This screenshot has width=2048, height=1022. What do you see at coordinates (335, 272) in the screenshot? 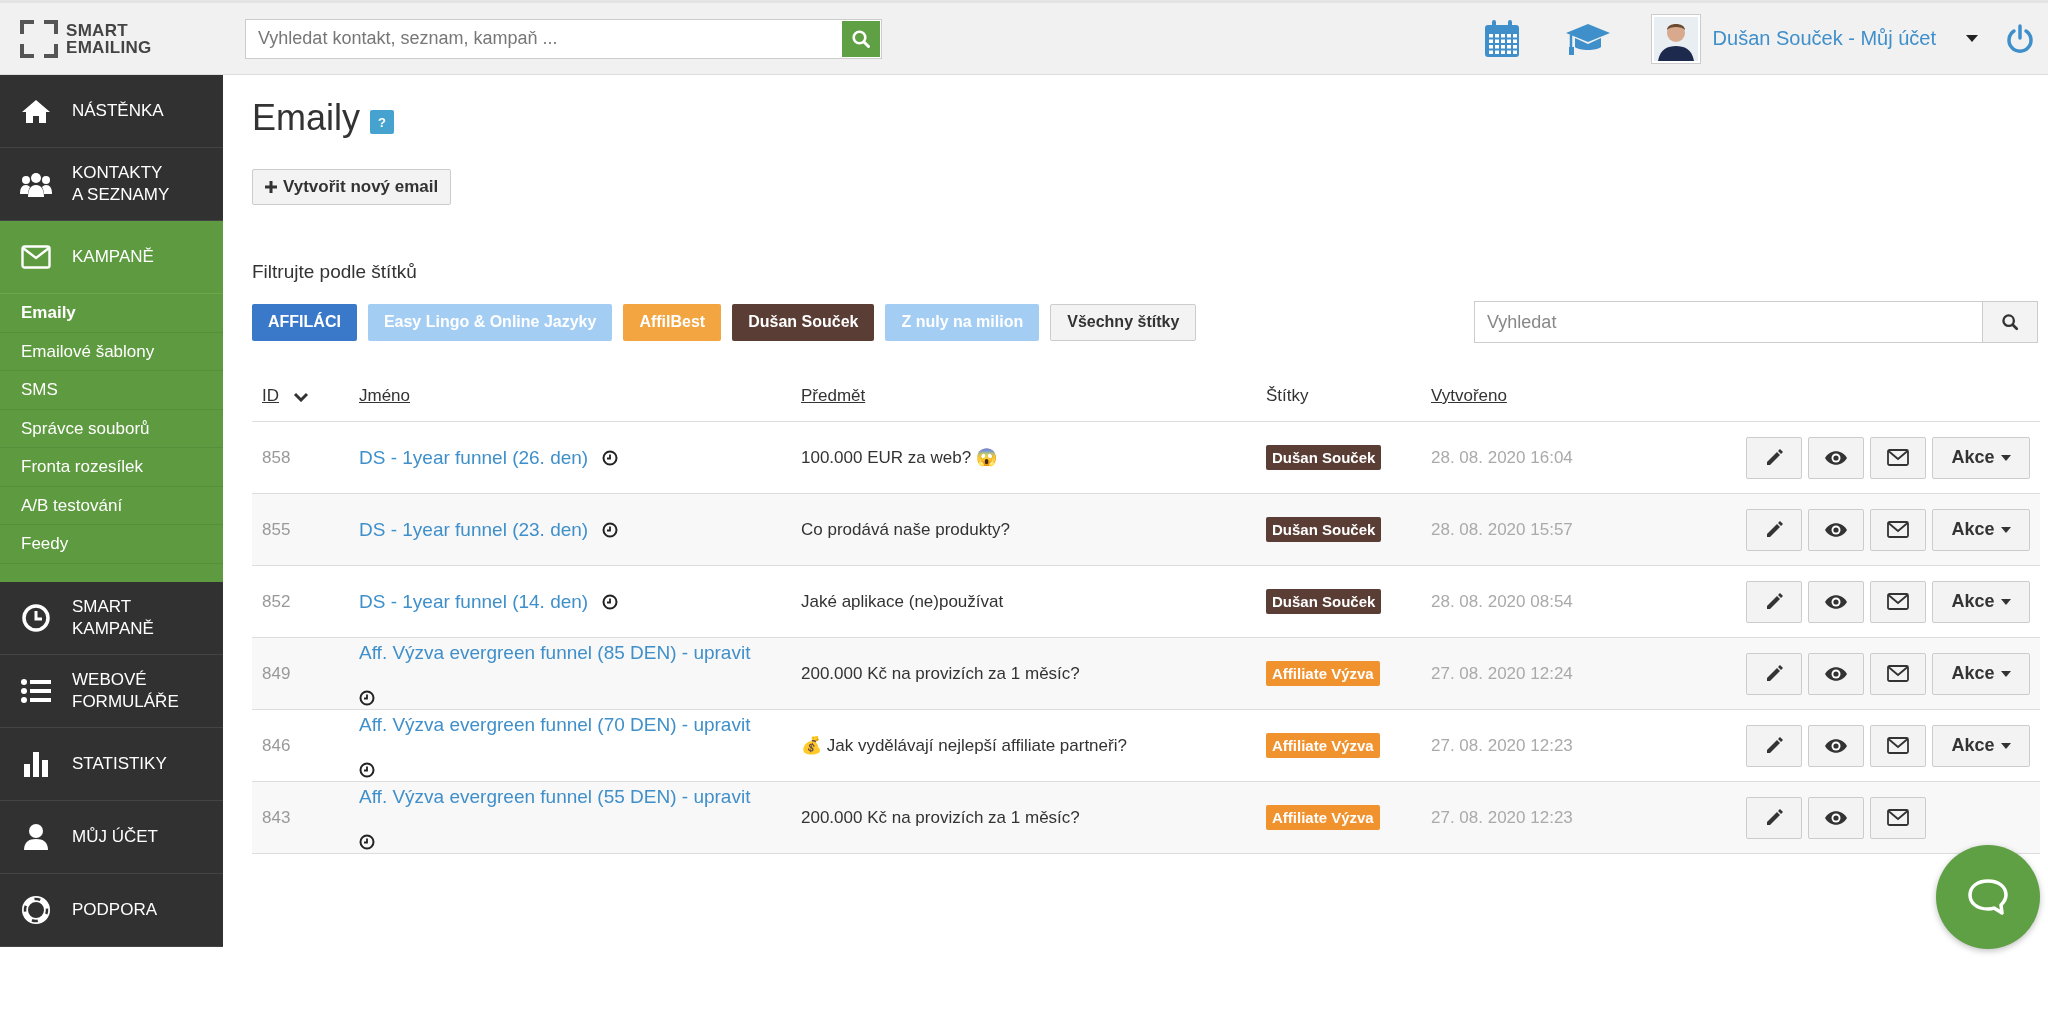
I see `filter-heading: Filtrujte podle štítků` at bounding box center [335, 272].